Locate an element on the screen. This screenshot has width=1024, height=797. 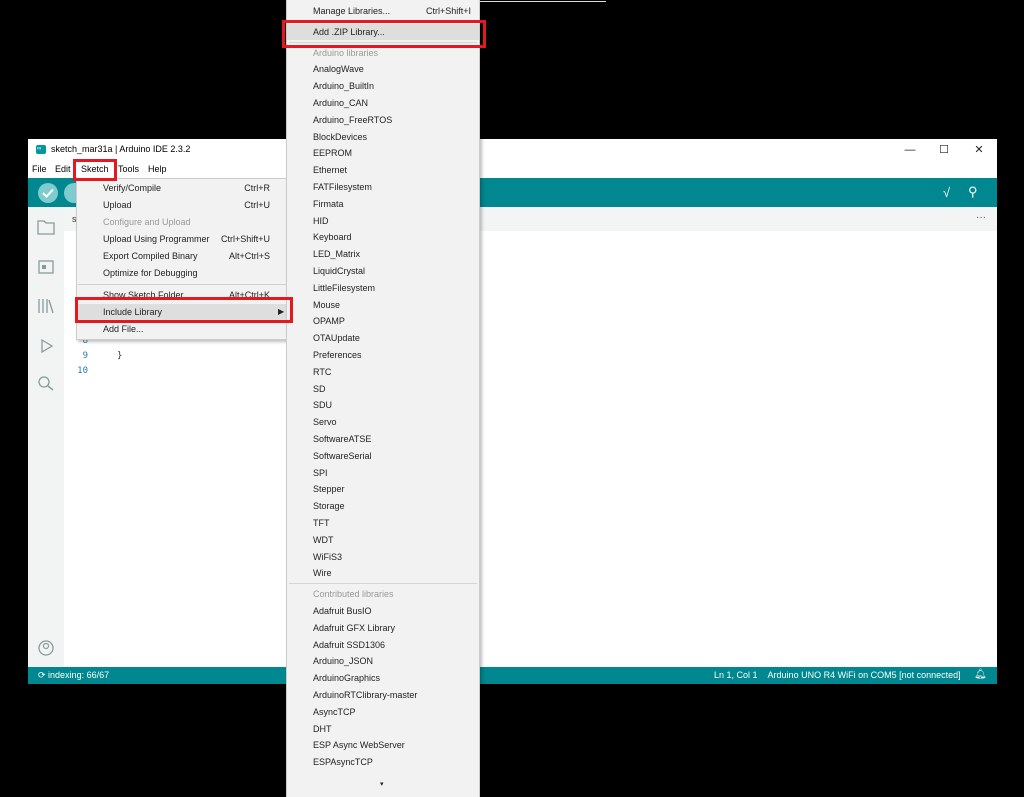
highlight-sketch-menu is located at coordinates (95, 170).